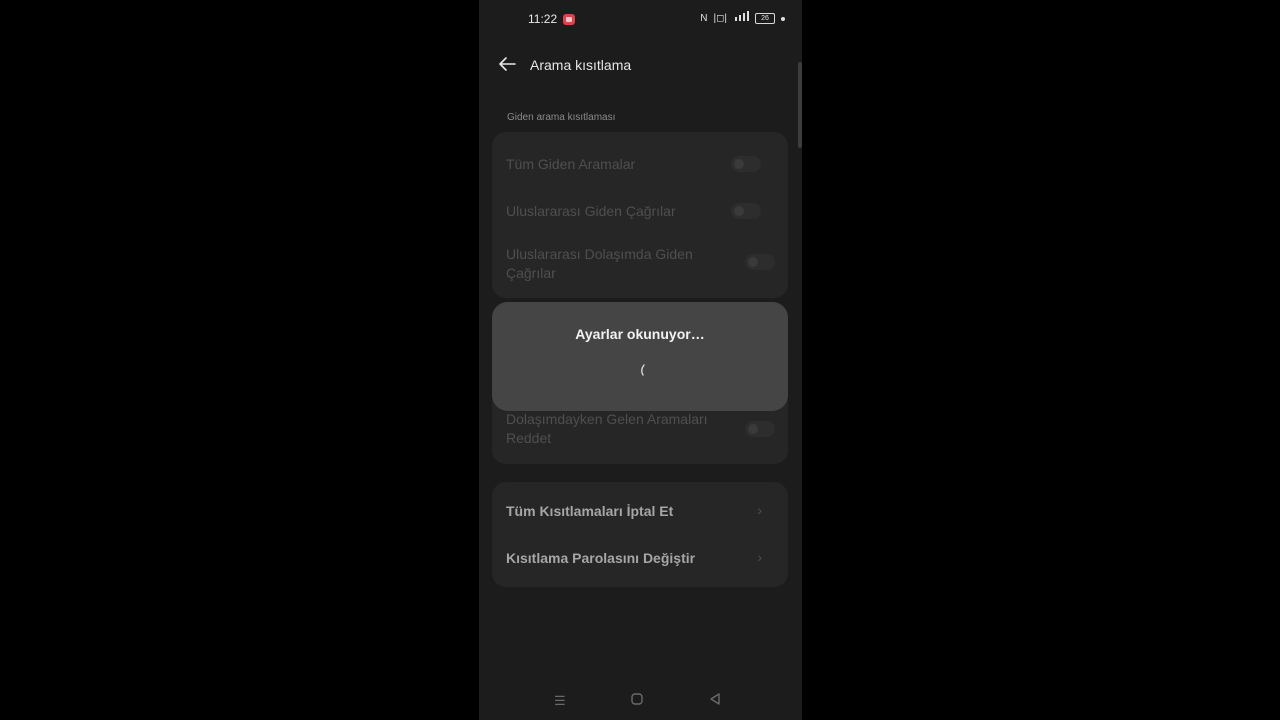  Describe the element at coordinates (601, 558) in the screenshot. I see `row-label: Kısıtlama Parolasını Değiştir` at that location.